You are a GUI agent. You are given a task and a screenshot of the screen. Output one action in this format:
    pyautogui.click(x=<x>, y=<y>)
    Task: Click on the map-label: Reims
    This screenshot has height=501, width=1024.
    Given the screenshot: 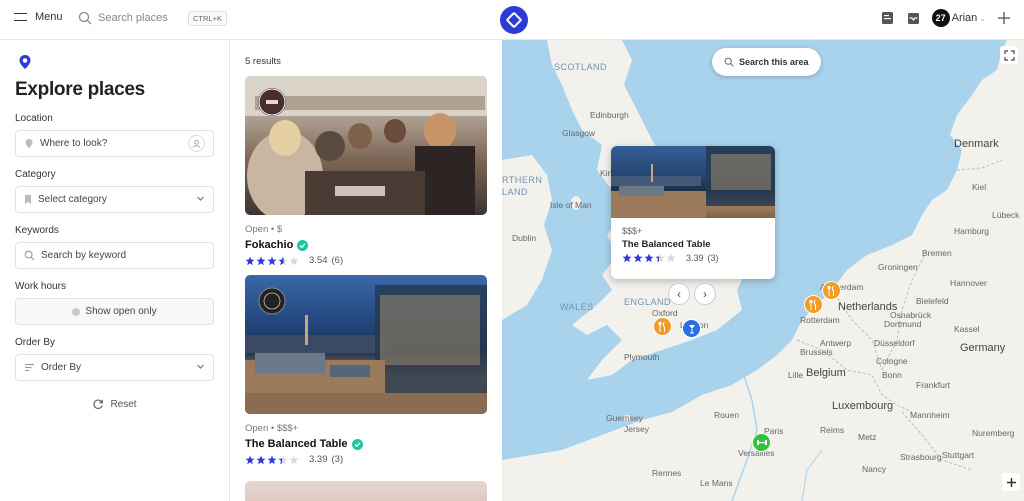 What is the action you would take?
    pyautogui.click(x=832, y=430)
    